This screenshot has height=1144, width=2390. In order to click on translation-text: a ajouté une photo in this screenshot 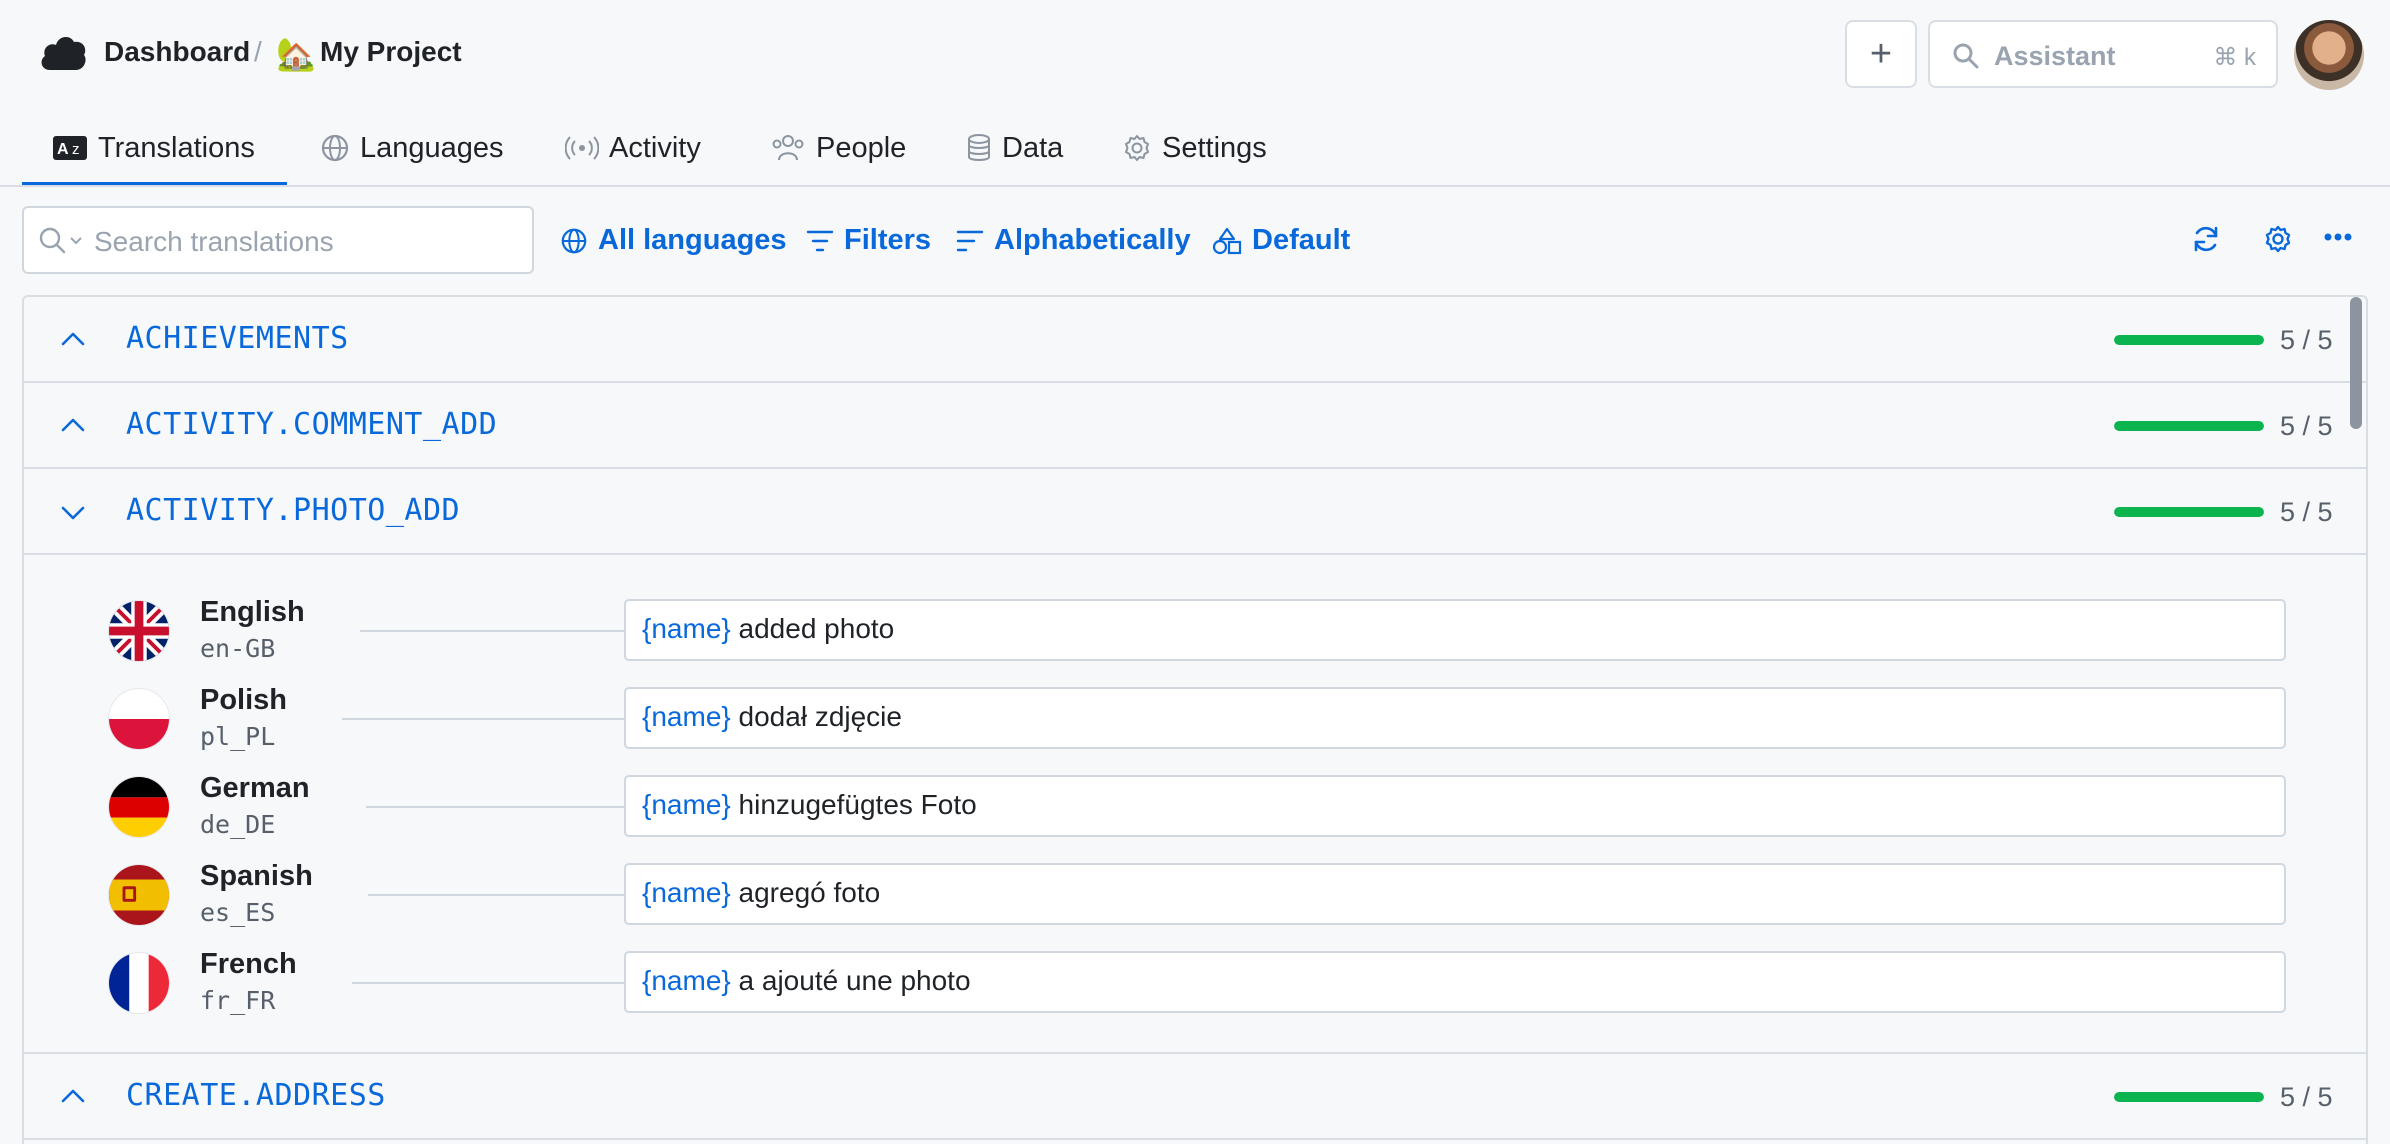, I will do `click(850, 980)`.